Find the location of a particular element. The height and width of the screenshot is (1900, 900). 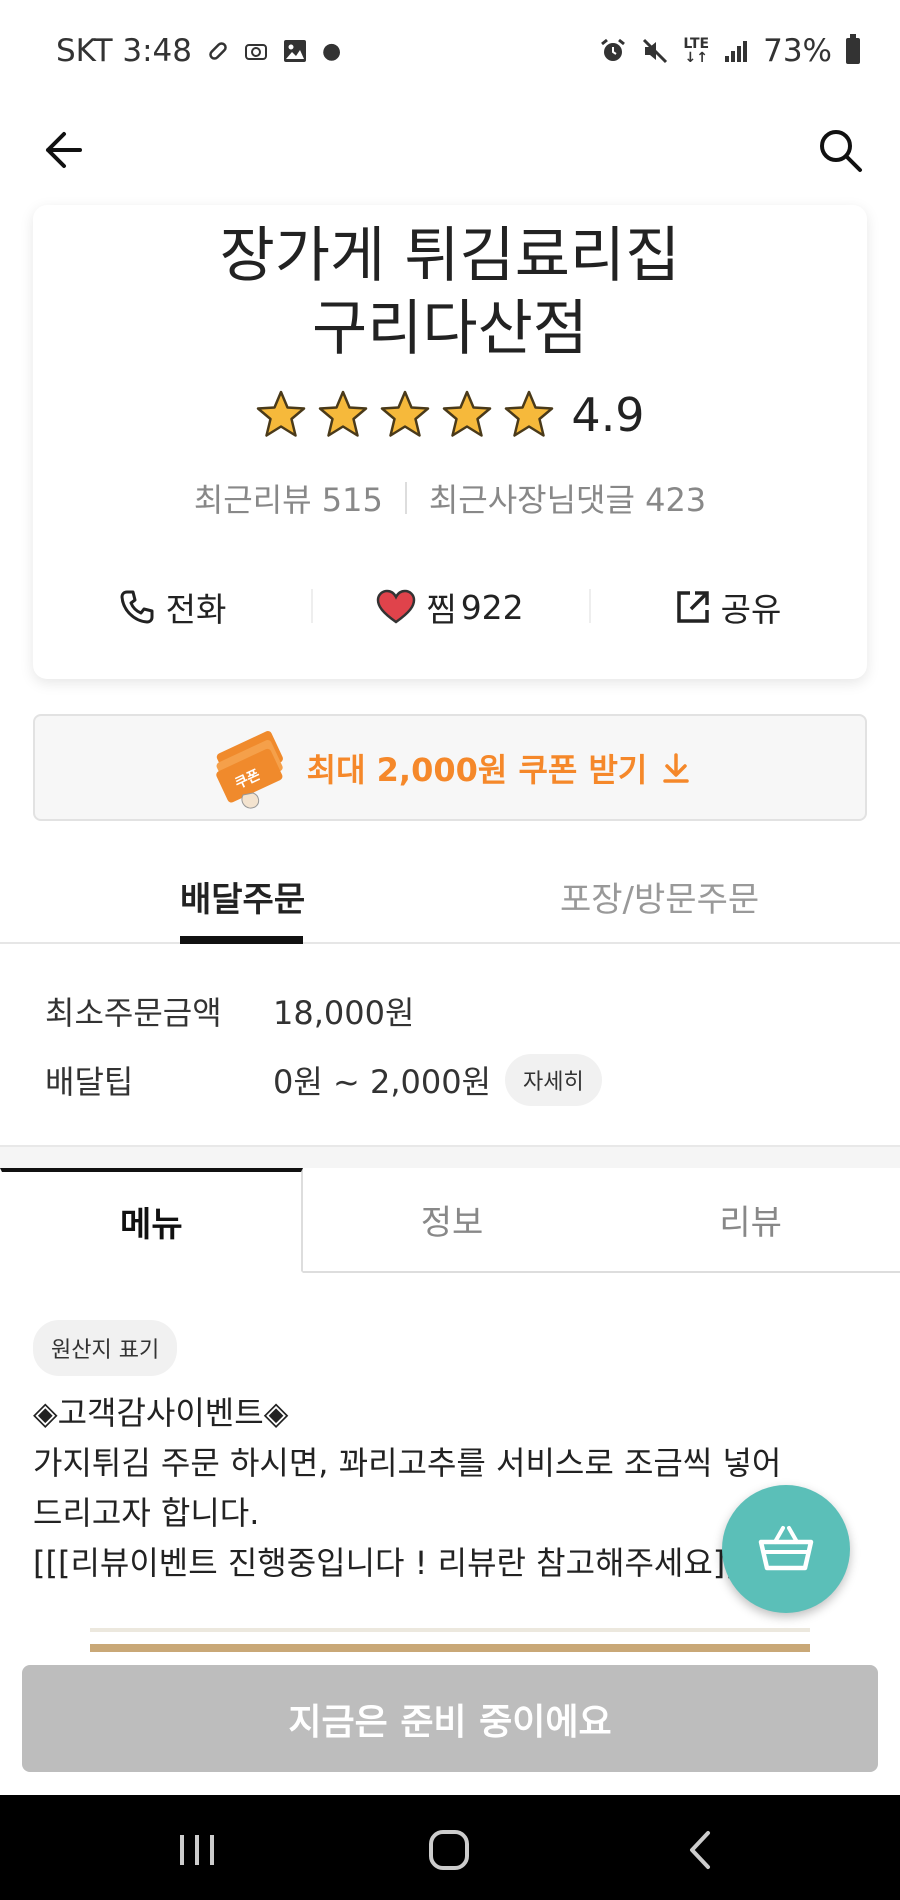

store-name: 장가게 튀김료리집 구리다산점 is located at coordinates (450, 293).